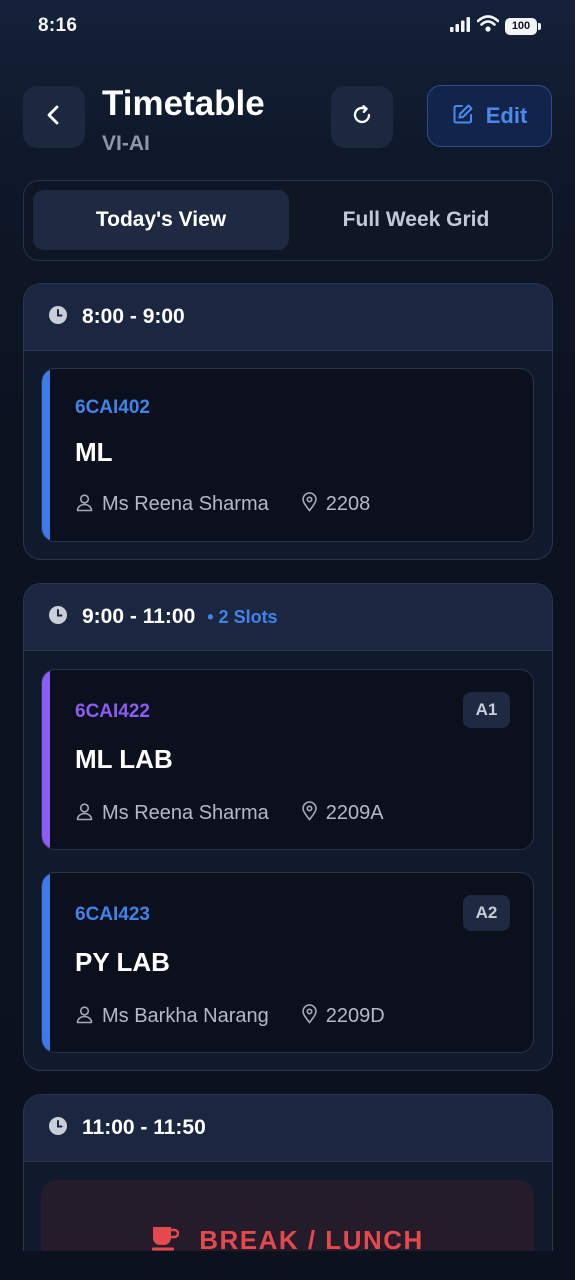  I want to click on slot-header: 8:00 - 9:00, so click(288, 317).